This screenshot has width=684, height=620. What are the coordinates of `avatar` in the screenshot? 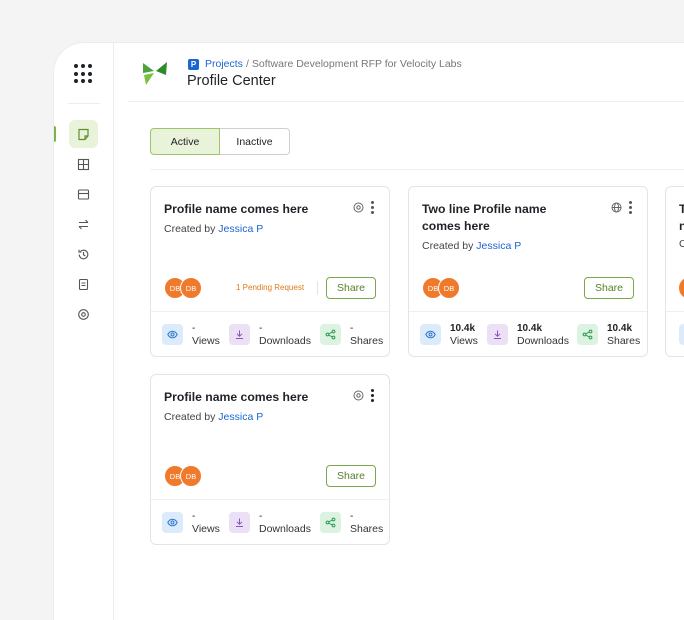 It's located at (681, 288).